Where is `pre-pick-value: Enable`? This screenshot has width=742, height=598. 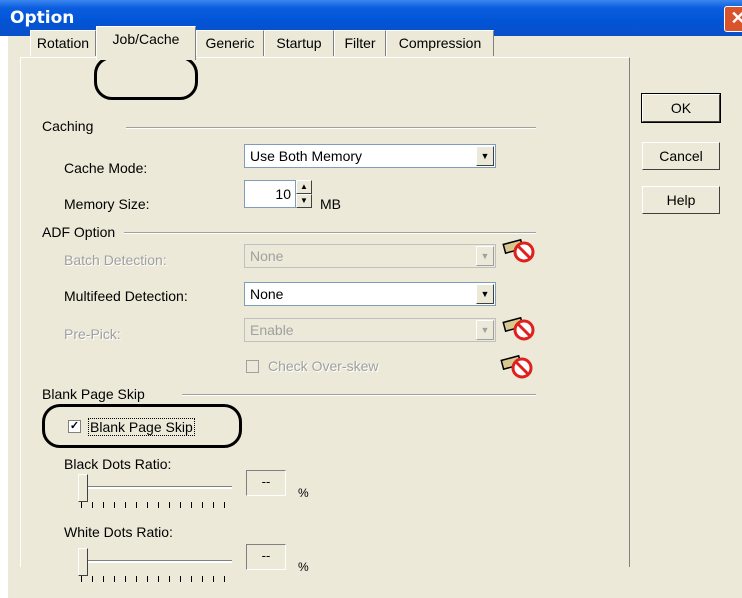
pre-pick-value: Enable is located at coordinates (272, 330).